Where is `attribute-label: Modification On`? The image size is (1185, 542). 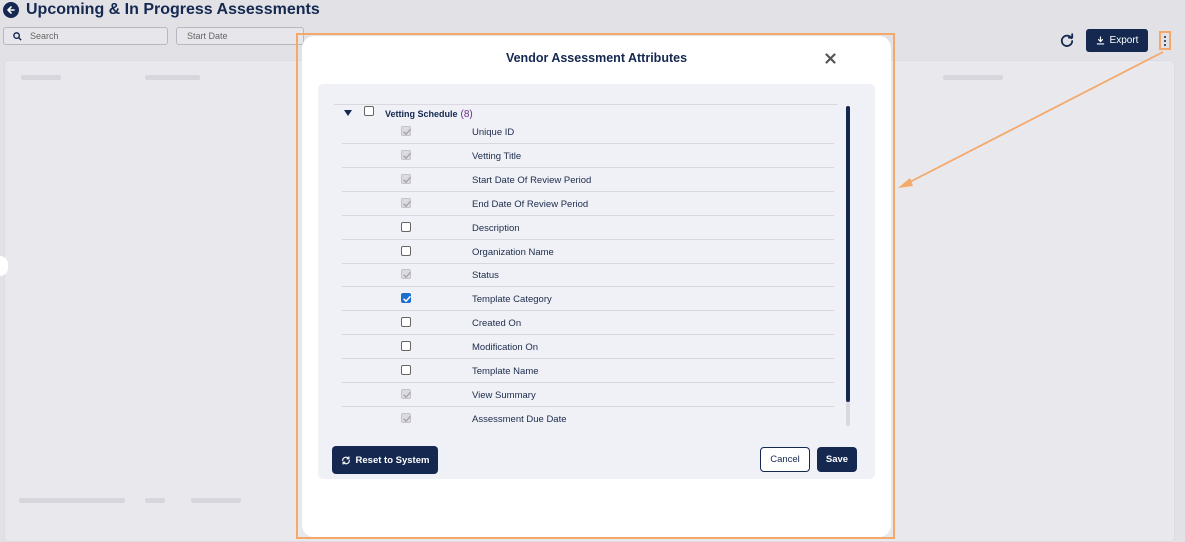 attribute-label: Modification On is located at coordinates (505, 348).